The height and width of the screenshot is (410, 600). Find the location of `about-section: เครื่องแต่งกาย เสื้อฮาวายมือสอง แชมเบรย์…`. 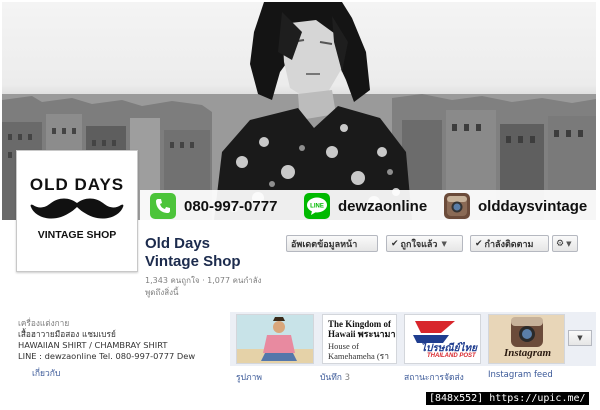

about-section: เครื่องแต่งกาย เสื้อฮาวายมือสอง แชมเบรย์… is located at coordinates (120, 340).